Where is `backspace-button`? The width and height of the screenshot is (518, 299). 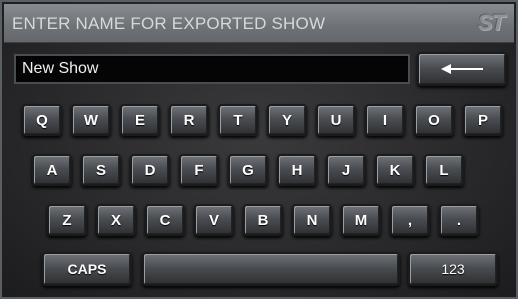
backspace-button is located at coordinates (462, 69).